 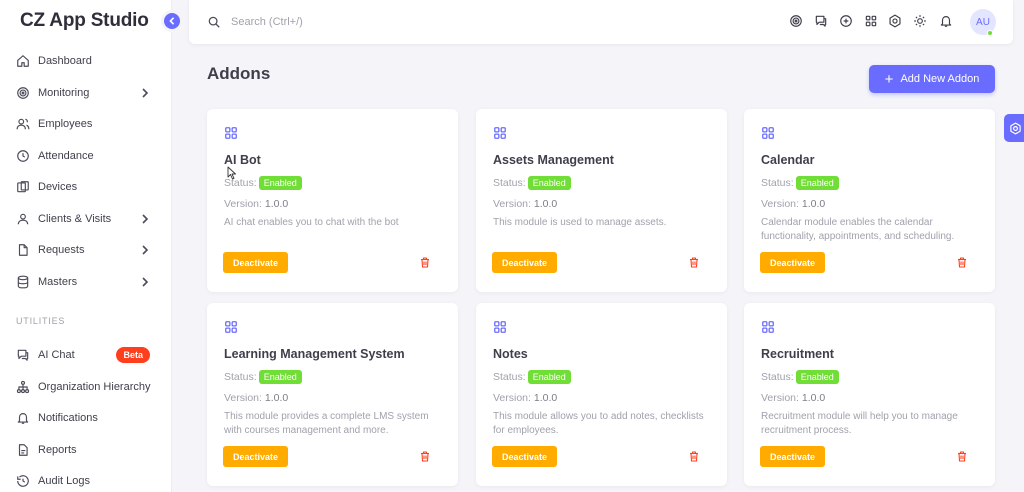 I want to click on sidebar-item-audit-logs: Audit Logs, so click(x=86, y=479).